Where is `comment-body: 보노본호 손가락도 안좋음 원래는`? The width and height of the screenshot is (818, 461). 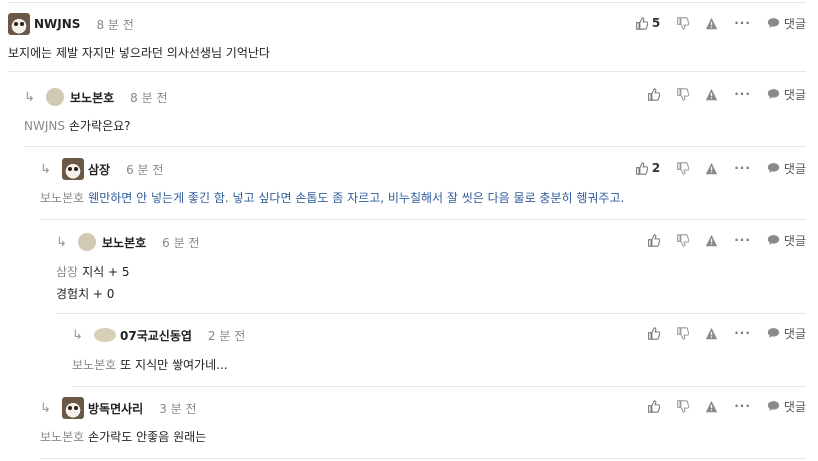 comment-body: 보노본호 손가락도 안좋음 원래는 is located at coordinates (123, 437).